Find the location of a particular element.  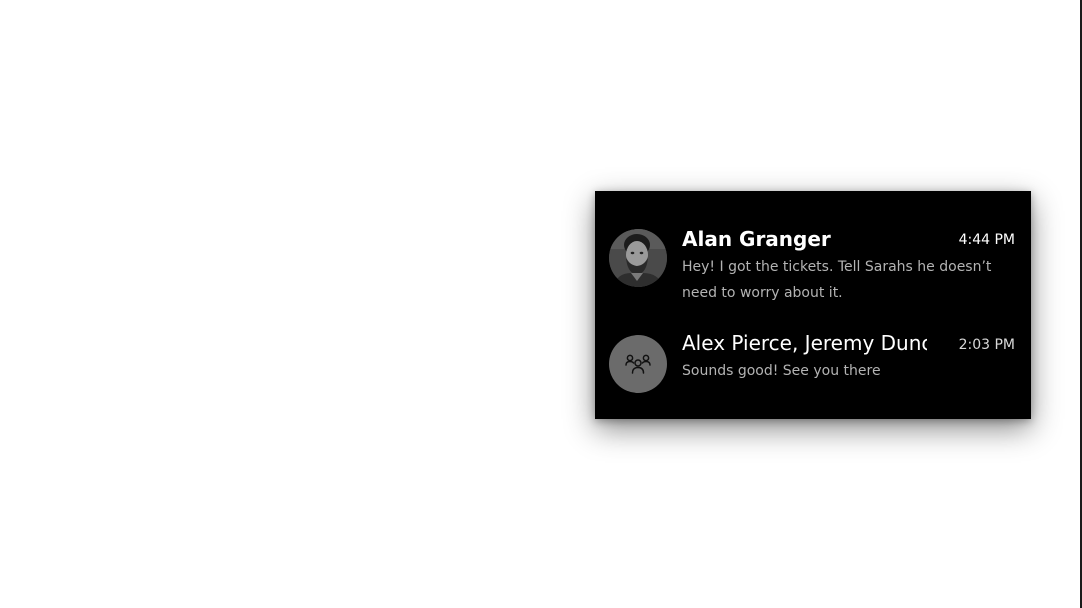

conversation-time: 2:03 PM is located at coordinates (986, 345).